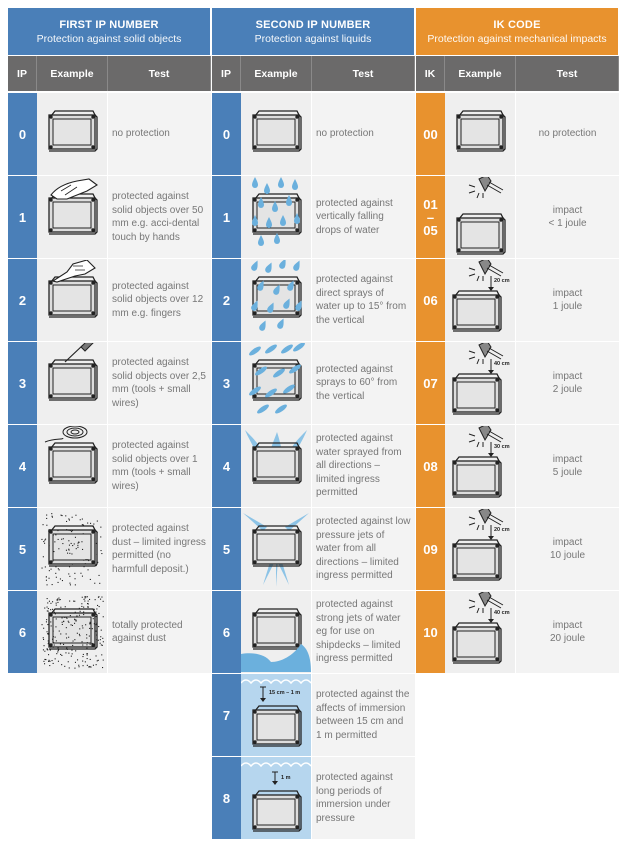 This screenshot has width=629, height=851. What do you see at coordinates (430, 383) in the screenshot?
I see `code-value: 07` at bounding box center [430, 383].